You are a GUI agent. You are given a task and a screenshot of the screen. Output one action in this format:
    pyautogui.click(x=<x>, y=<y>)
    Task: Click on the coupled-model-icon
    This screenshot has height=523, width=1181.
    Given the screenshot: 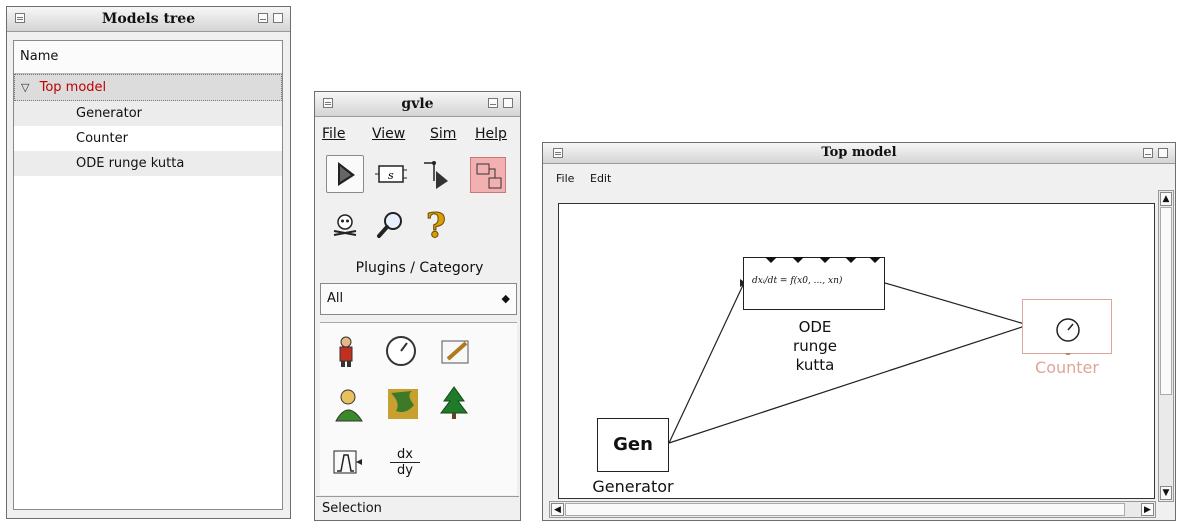 What is the action you would take?
    pyautogui.click(x=489, y=176)
    